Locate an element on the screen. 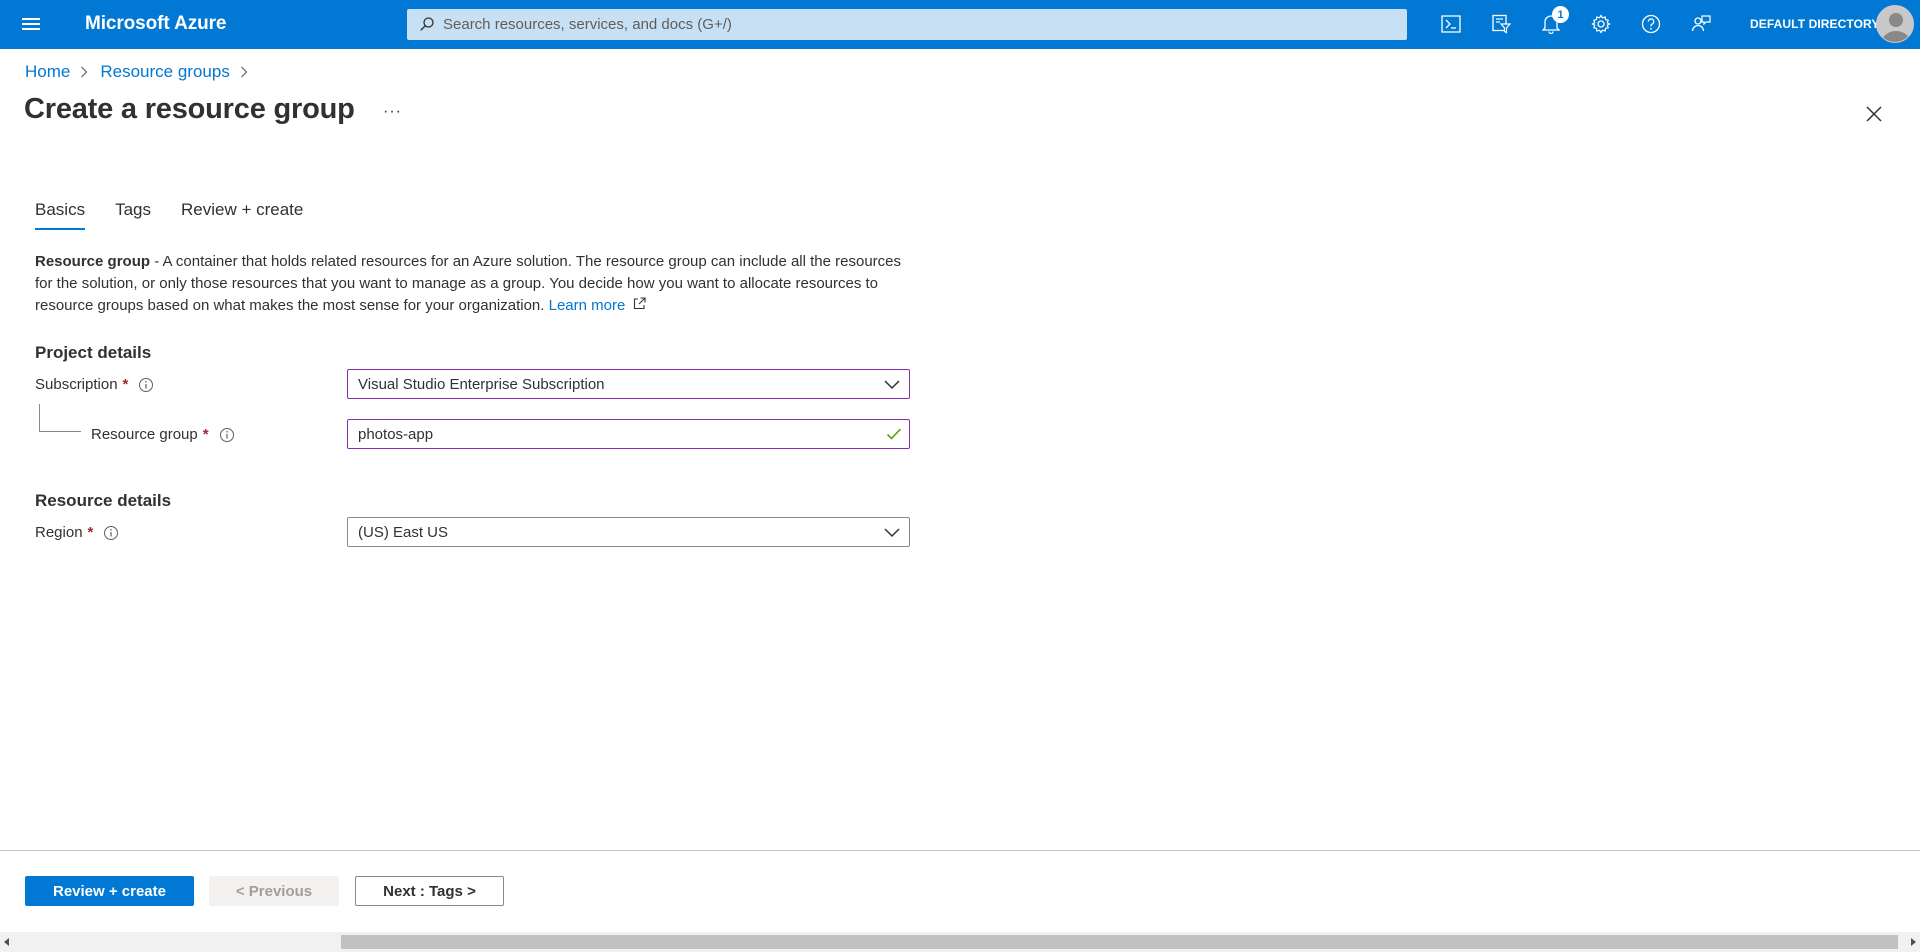  horizontal-scrollbar is located at coordinates (960, 942).